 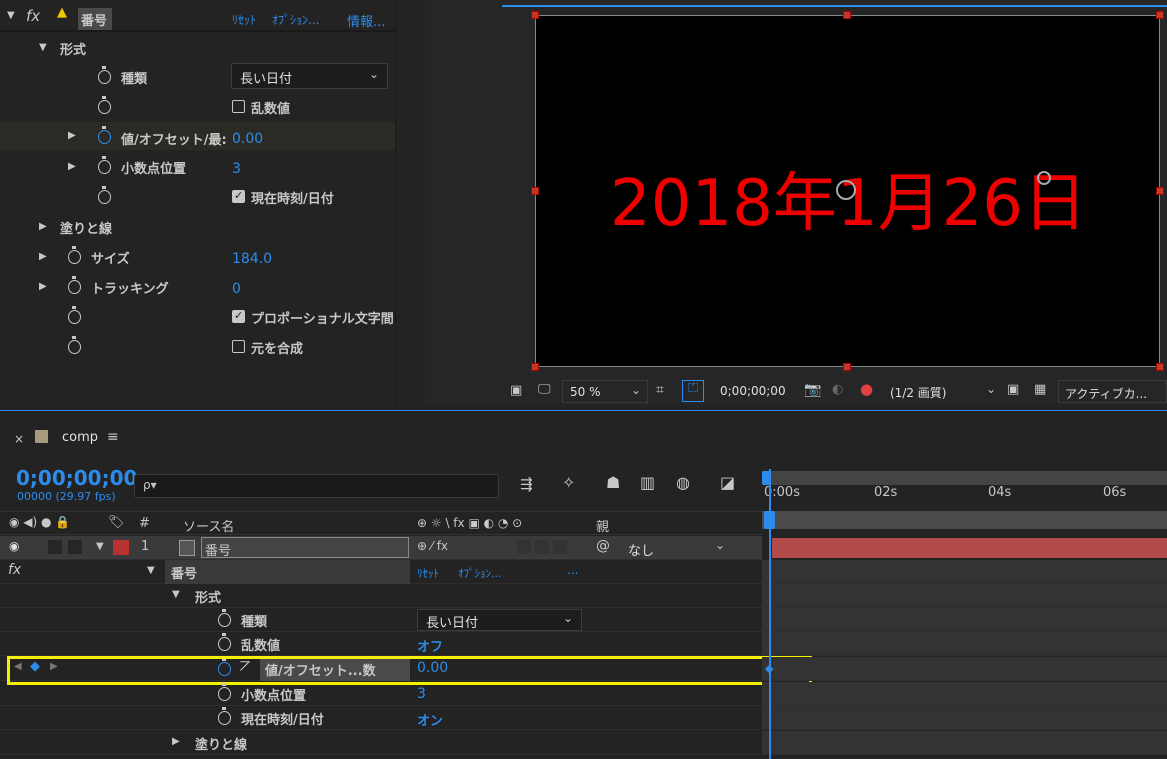 What do you see at coordinates (753, 391) in the screenshot?
I see `viewer-timecode: 0;00;00;00` at bounding box center [753, 391].